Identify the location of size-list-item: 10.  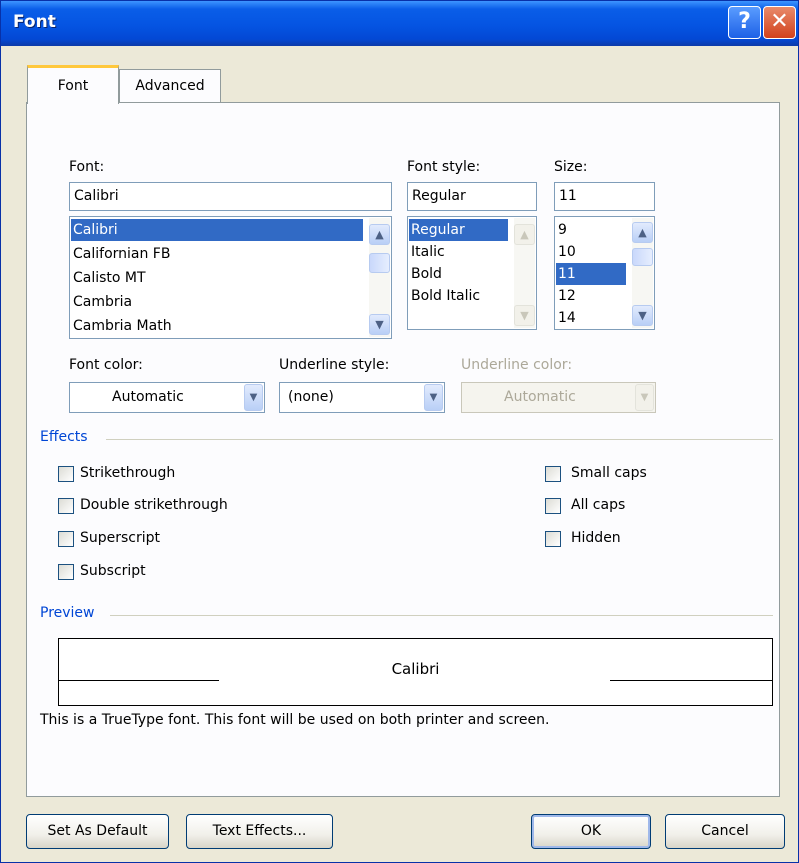
(591, 252).